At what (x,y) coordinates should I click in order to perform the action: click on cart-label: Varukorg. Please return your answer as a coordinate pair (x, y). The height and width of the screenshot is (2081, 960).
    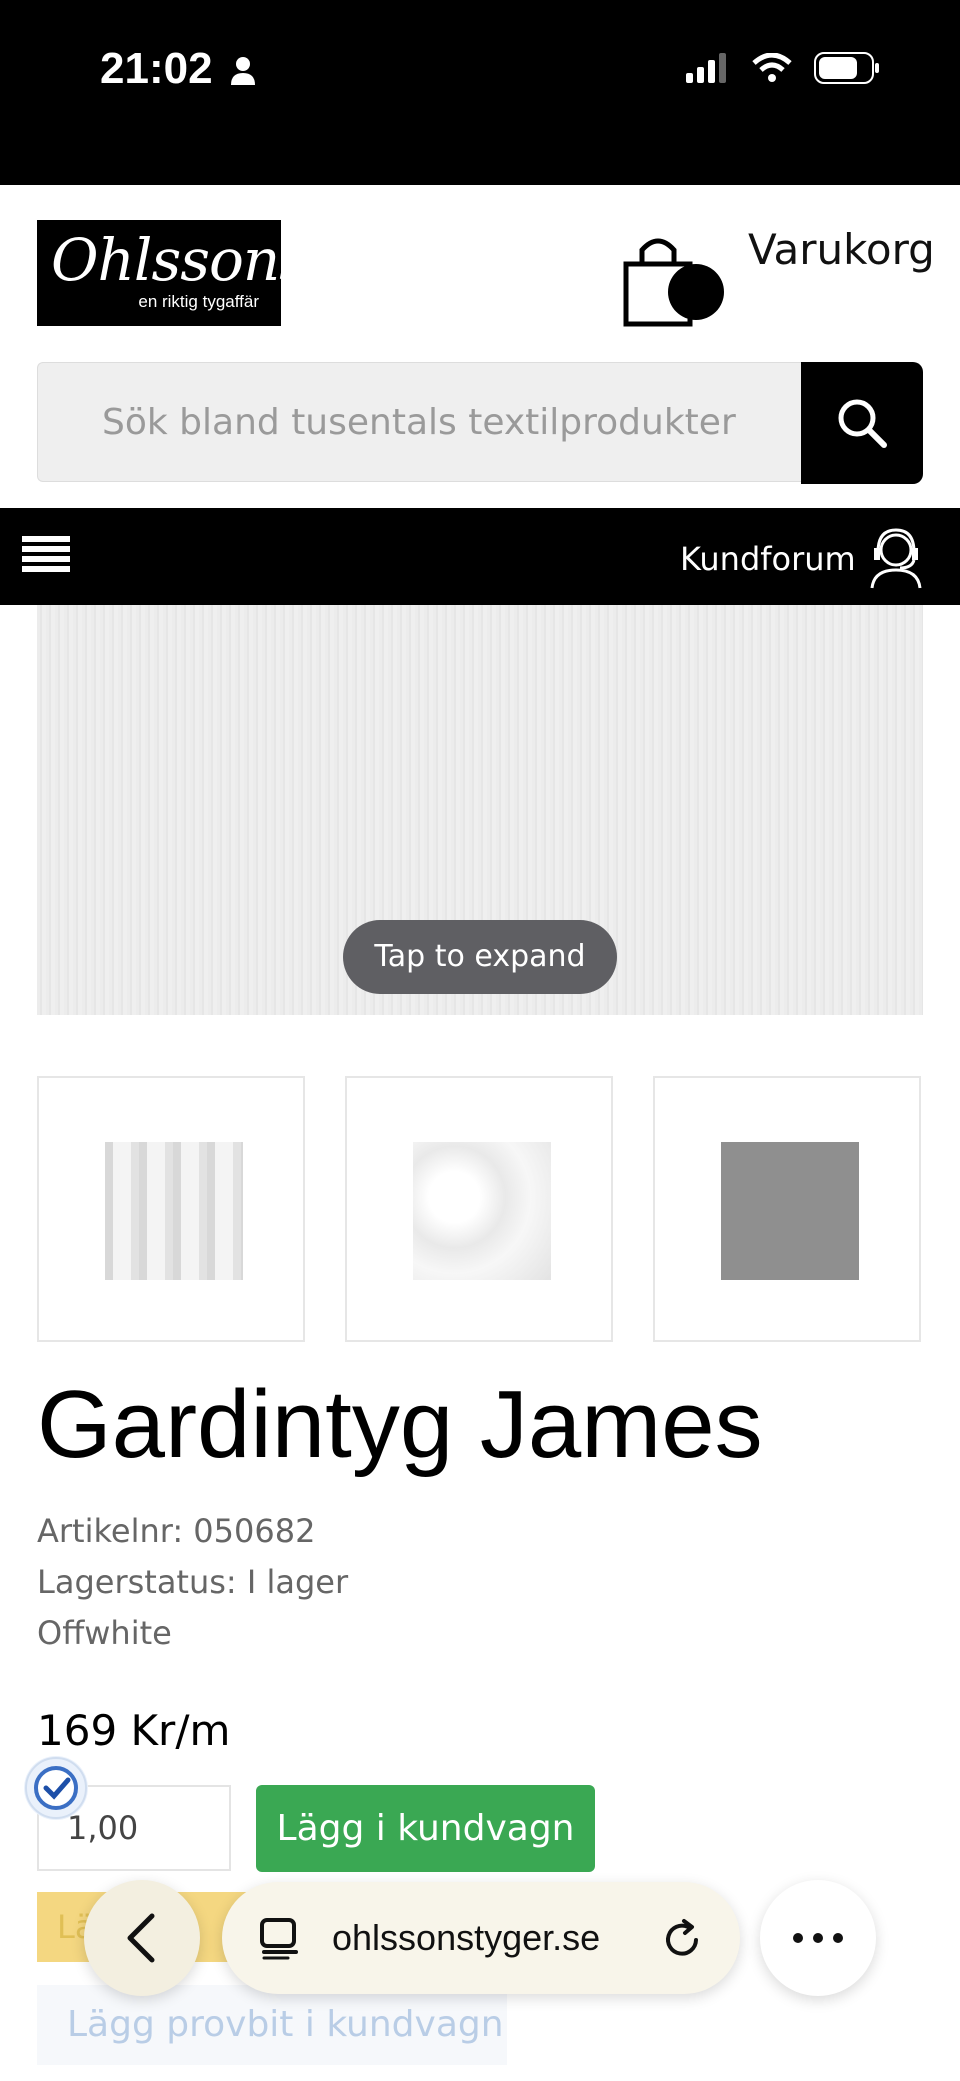
    Looking at the image, I should click on (841, 249).